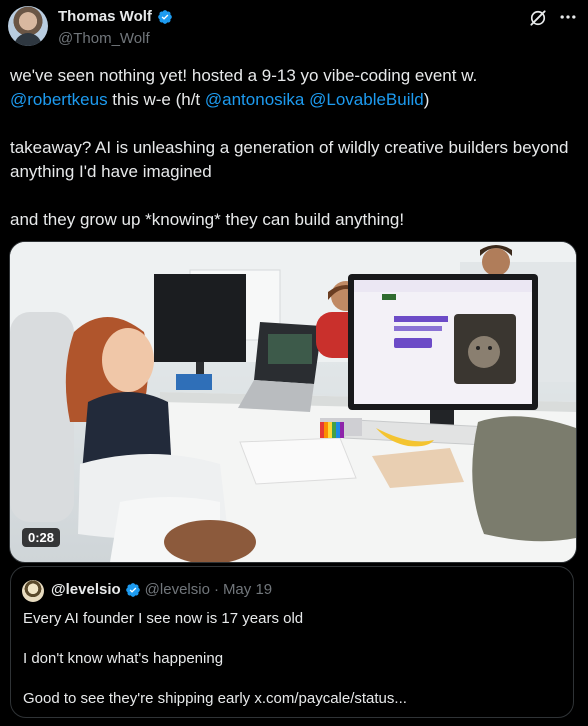 Image resolution: width=588 pixels, height=726 pixels. I want to click on quoted-tweet-header: @levelsio @levelsio · May 19, so click(161, 589).